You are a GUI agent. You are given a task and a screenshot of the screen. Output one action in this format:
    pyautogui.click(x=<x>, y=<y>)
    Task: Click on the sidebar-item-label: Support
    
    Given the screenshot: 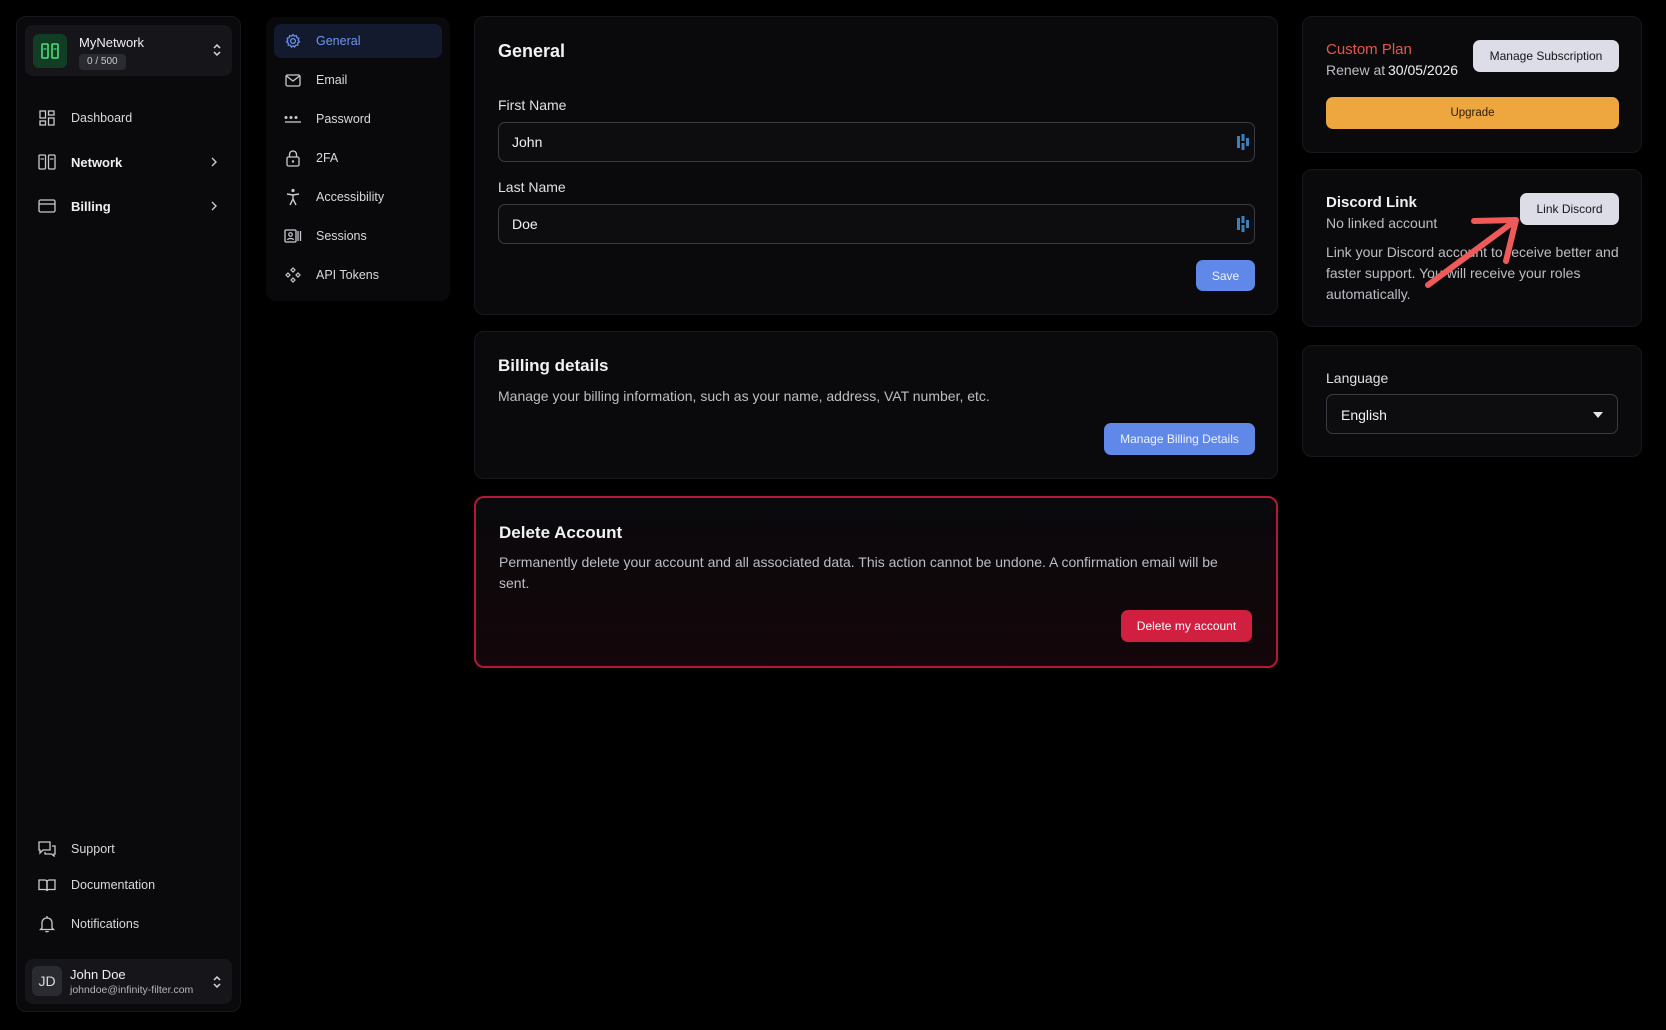 What is the action you would take?
    pyautogui.click(x=93, y=849)
    